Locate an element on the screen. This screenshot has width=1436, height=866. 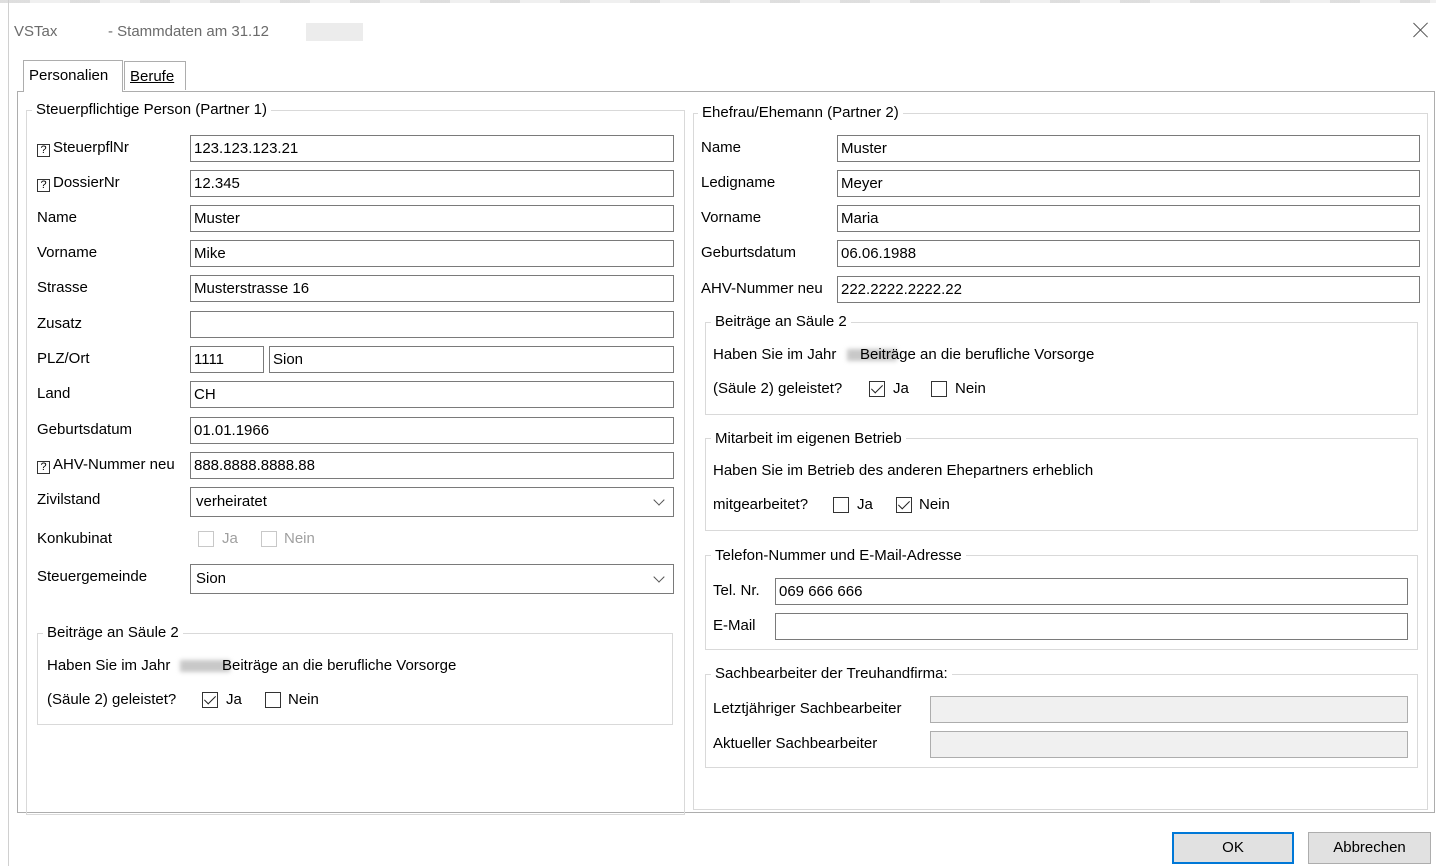
partner2-saeule2-question-line2: (Säule 2) geleistet? is located at coordinates (778, 388).